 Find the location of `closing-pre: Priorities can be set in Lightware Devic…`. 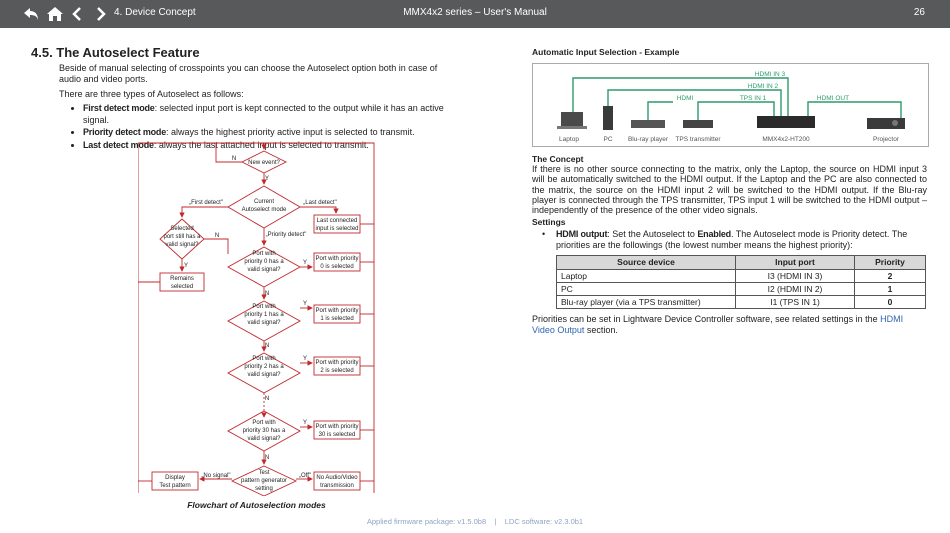

closing-pre: Priorities can be set in Lightware Devic… is located at coordinates (706, 319).